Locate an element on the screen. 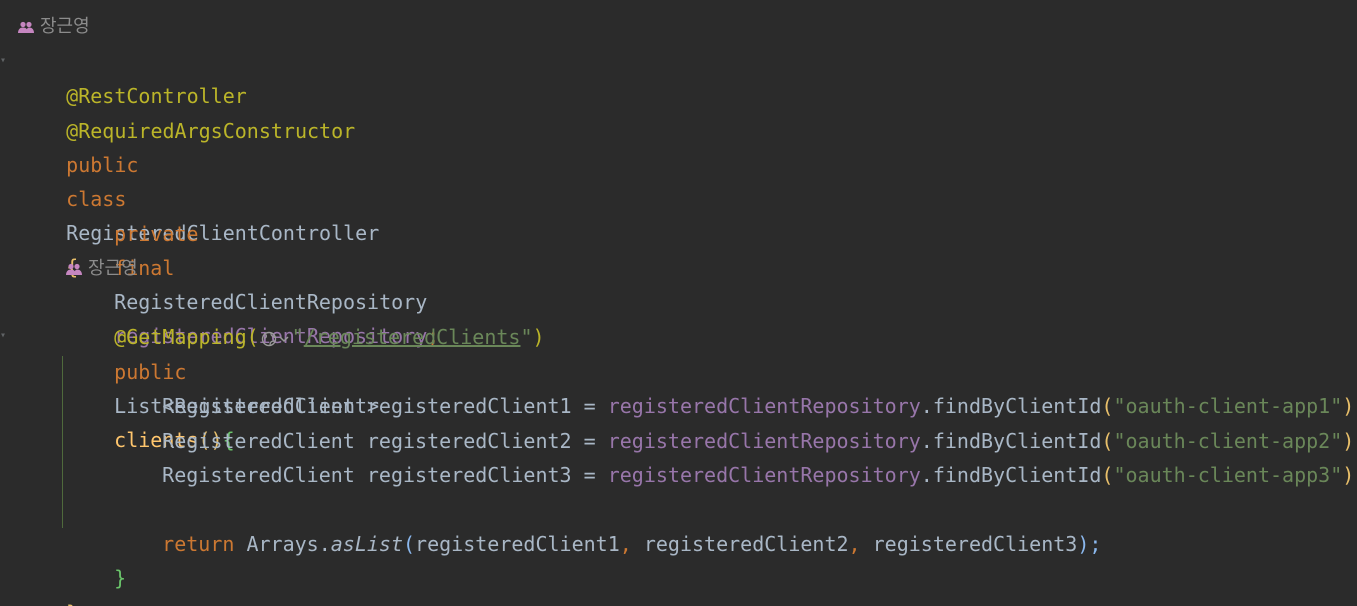 The image size is (1357, 606). keyword-public: public is located at coordinates (102, 165).